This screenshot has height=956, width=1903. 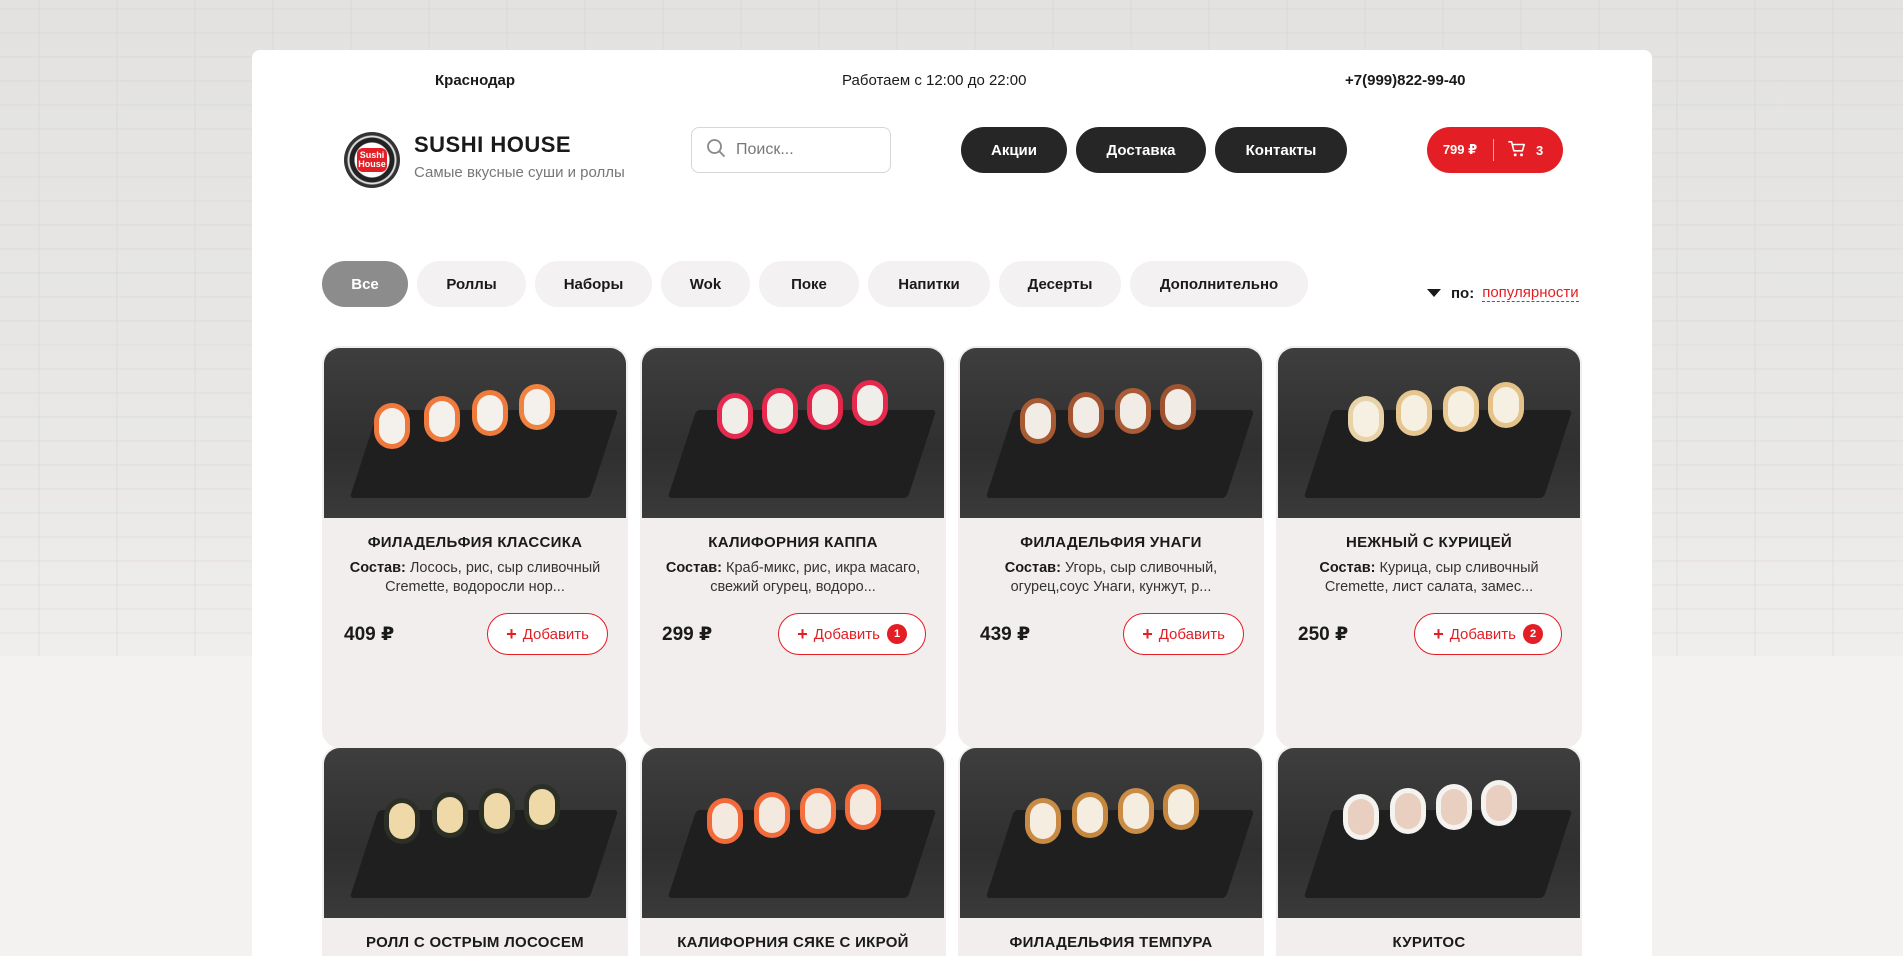 What do you see at coordinates (1540, 150) in the screenshot?
I see `cart-count: 3` at bounding box center [1540, 150].